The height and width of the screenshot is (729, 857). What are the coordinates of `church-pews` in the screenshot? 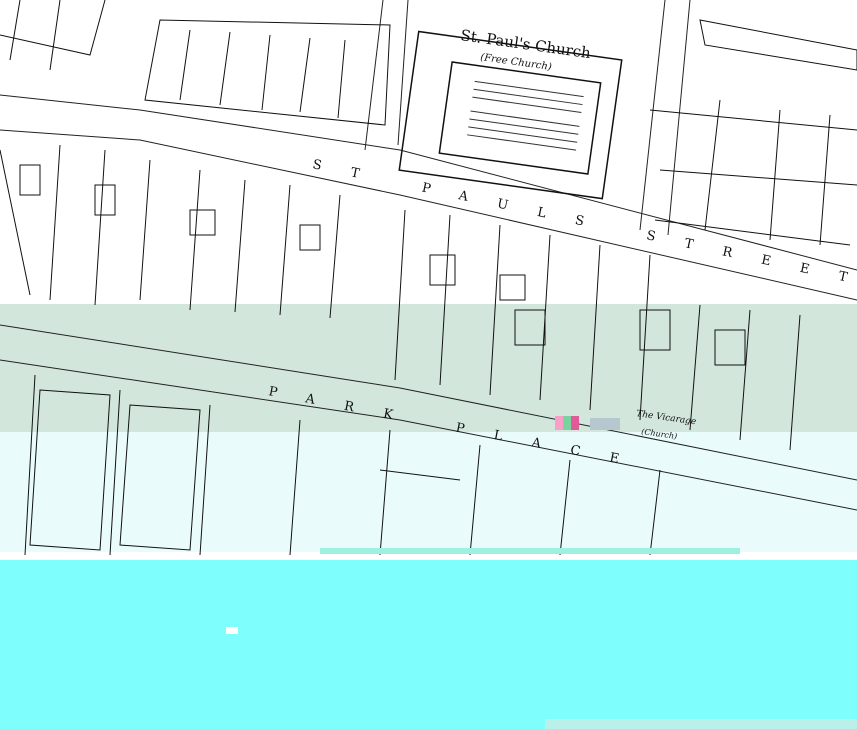 It's located at (525, 115).